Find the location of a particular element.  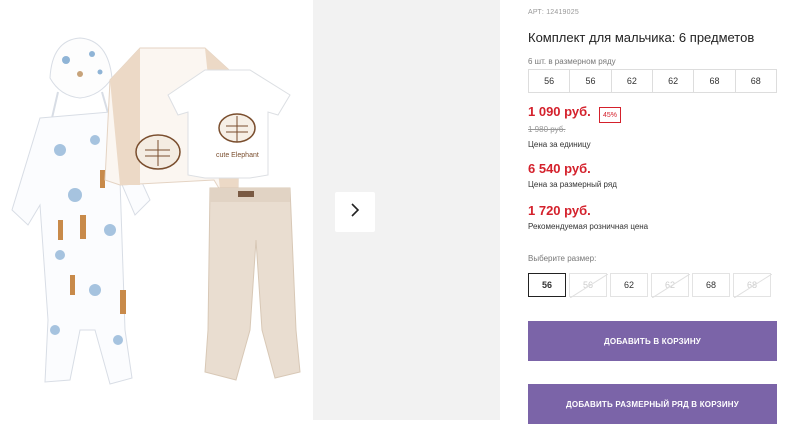

size-option-68: 68 is located at coordinates (711, 285).